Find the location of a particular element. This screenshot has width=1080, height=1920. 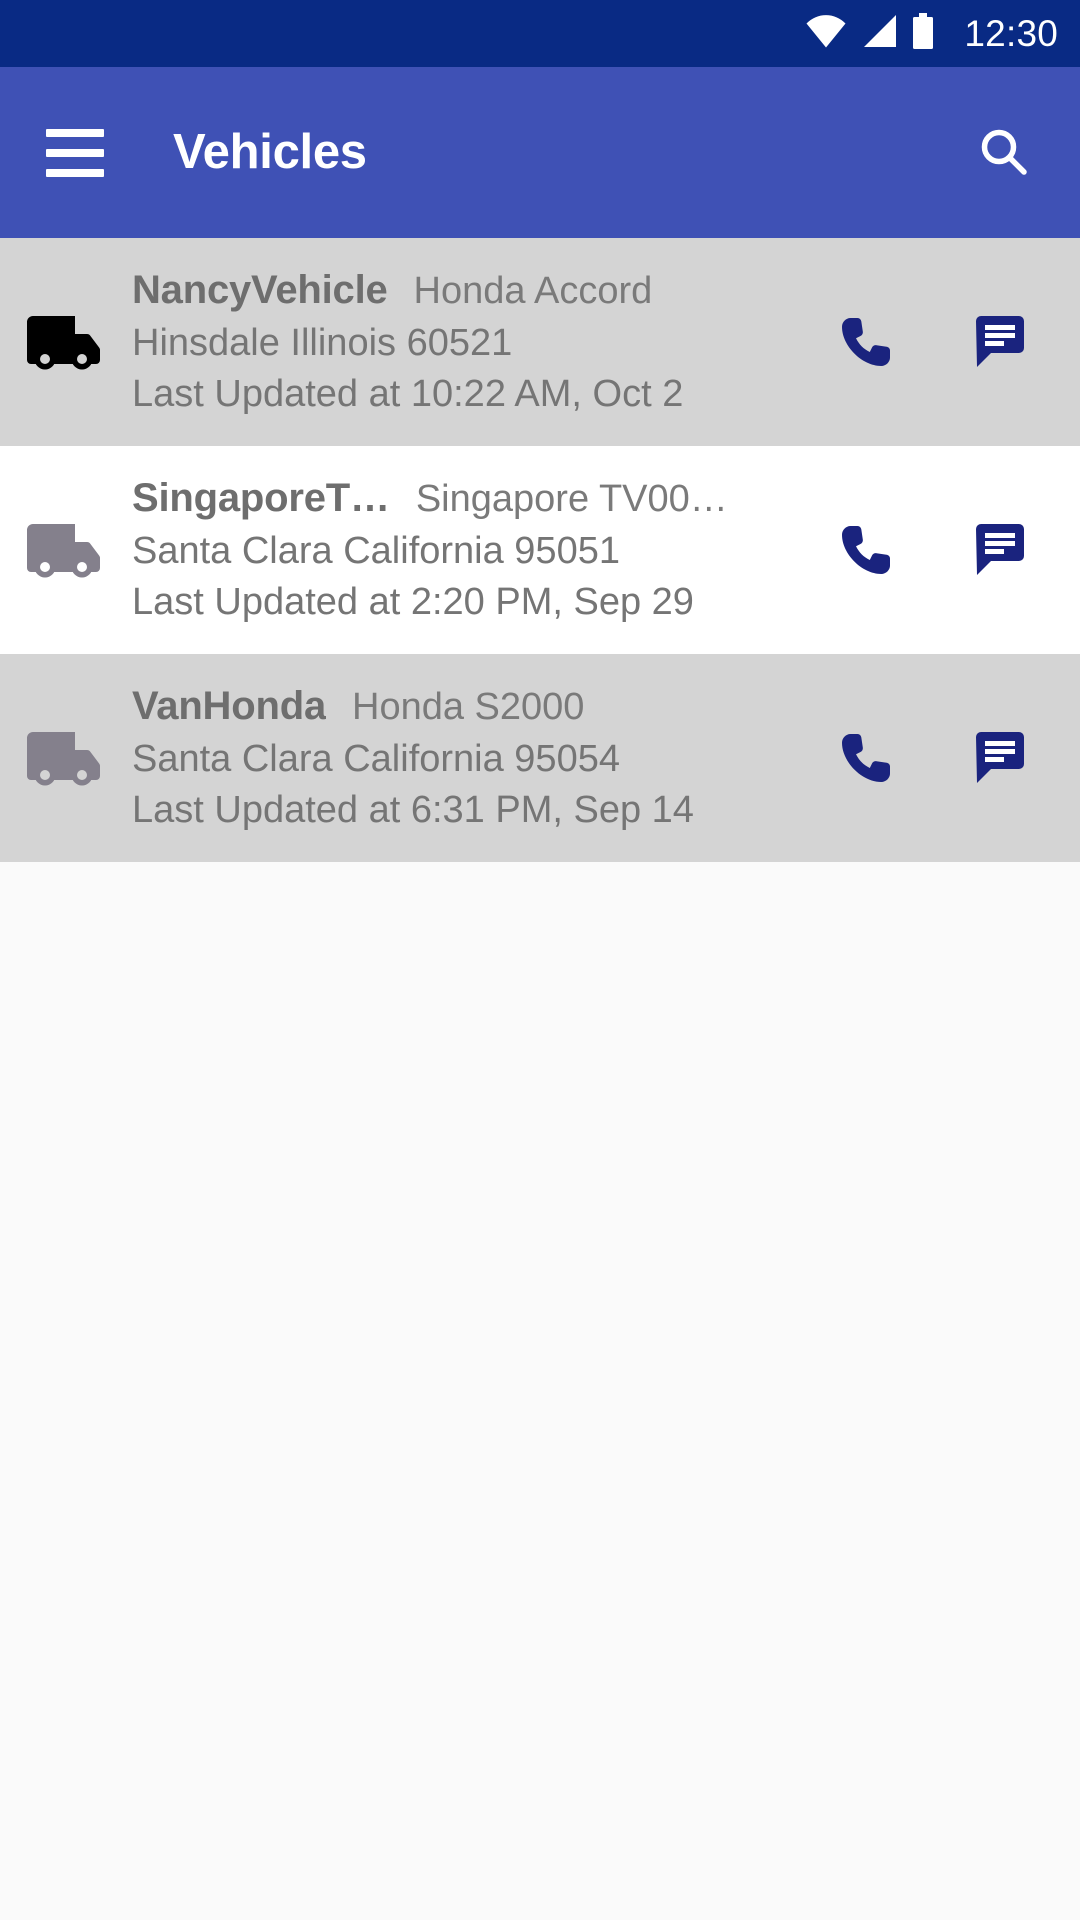

vehicle-last-updated: Last Updated at 10:22 AM, Oct 2 is located at coordinates (408, 394).